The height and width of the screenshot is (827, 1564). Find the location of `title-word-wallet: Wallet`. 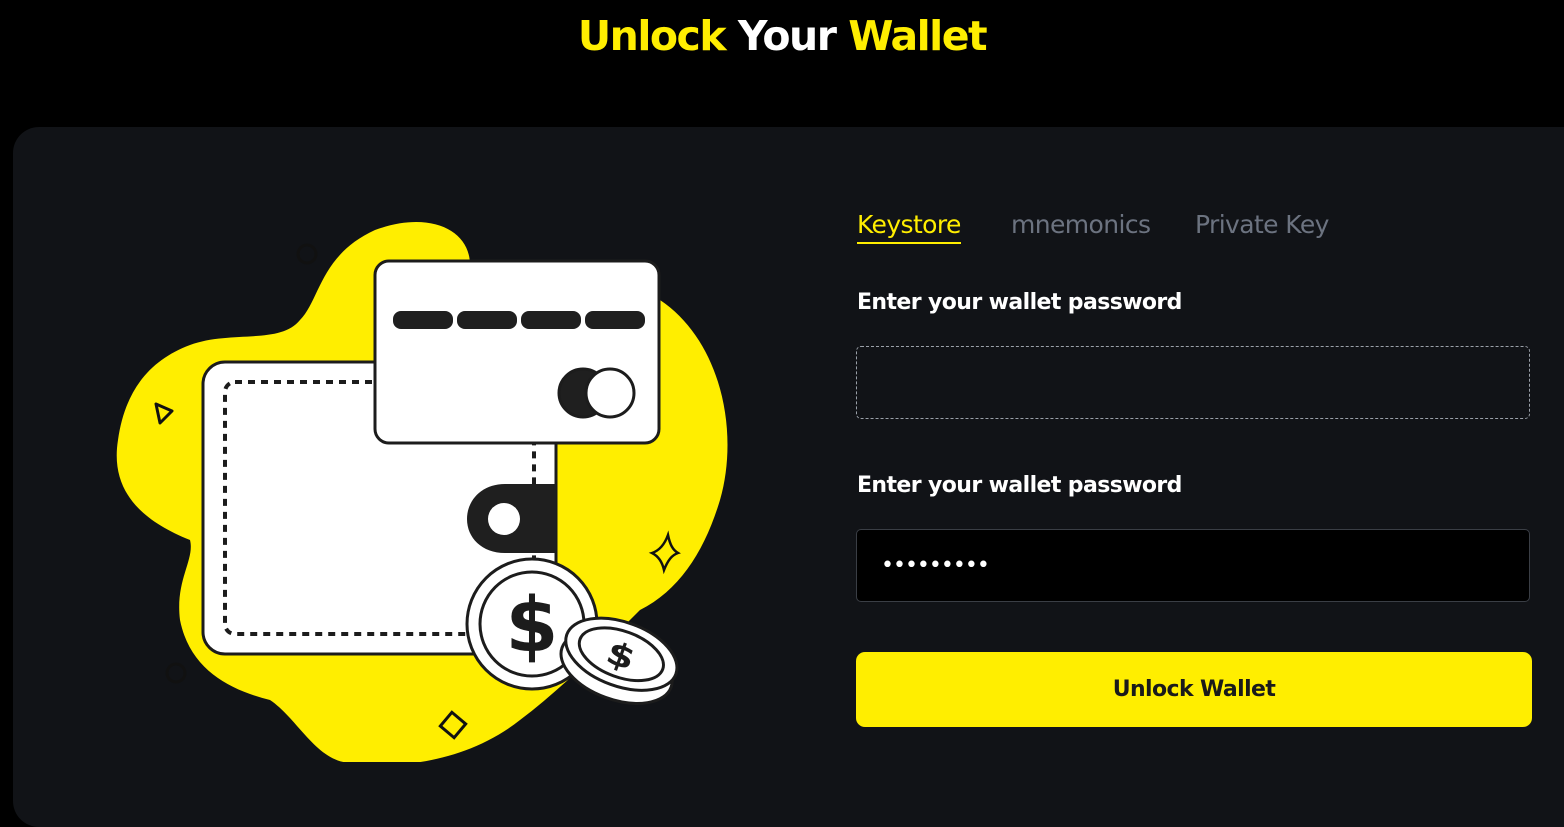

title-word-wallet: Wallet is located at coordinates (917, 36).